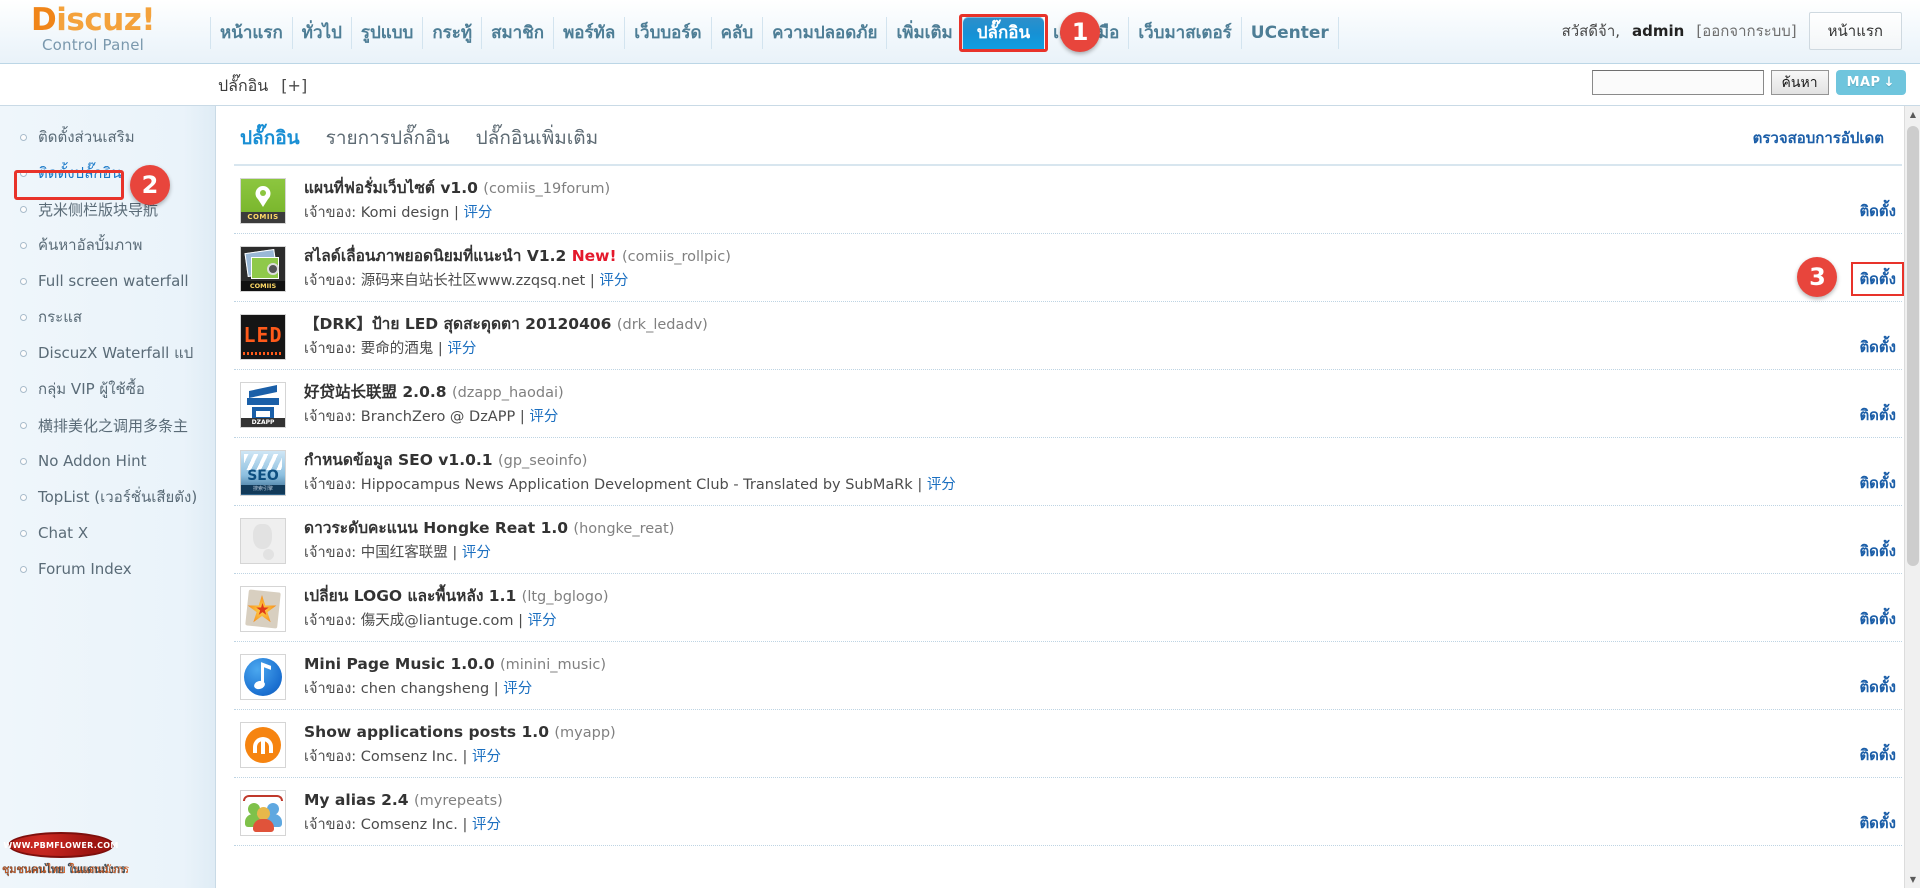 This screenshot has width=1920, height=888. Describe the element at coordinates (93, 20) in the screenshot. I see `logo-title: Discuz!` at that location.